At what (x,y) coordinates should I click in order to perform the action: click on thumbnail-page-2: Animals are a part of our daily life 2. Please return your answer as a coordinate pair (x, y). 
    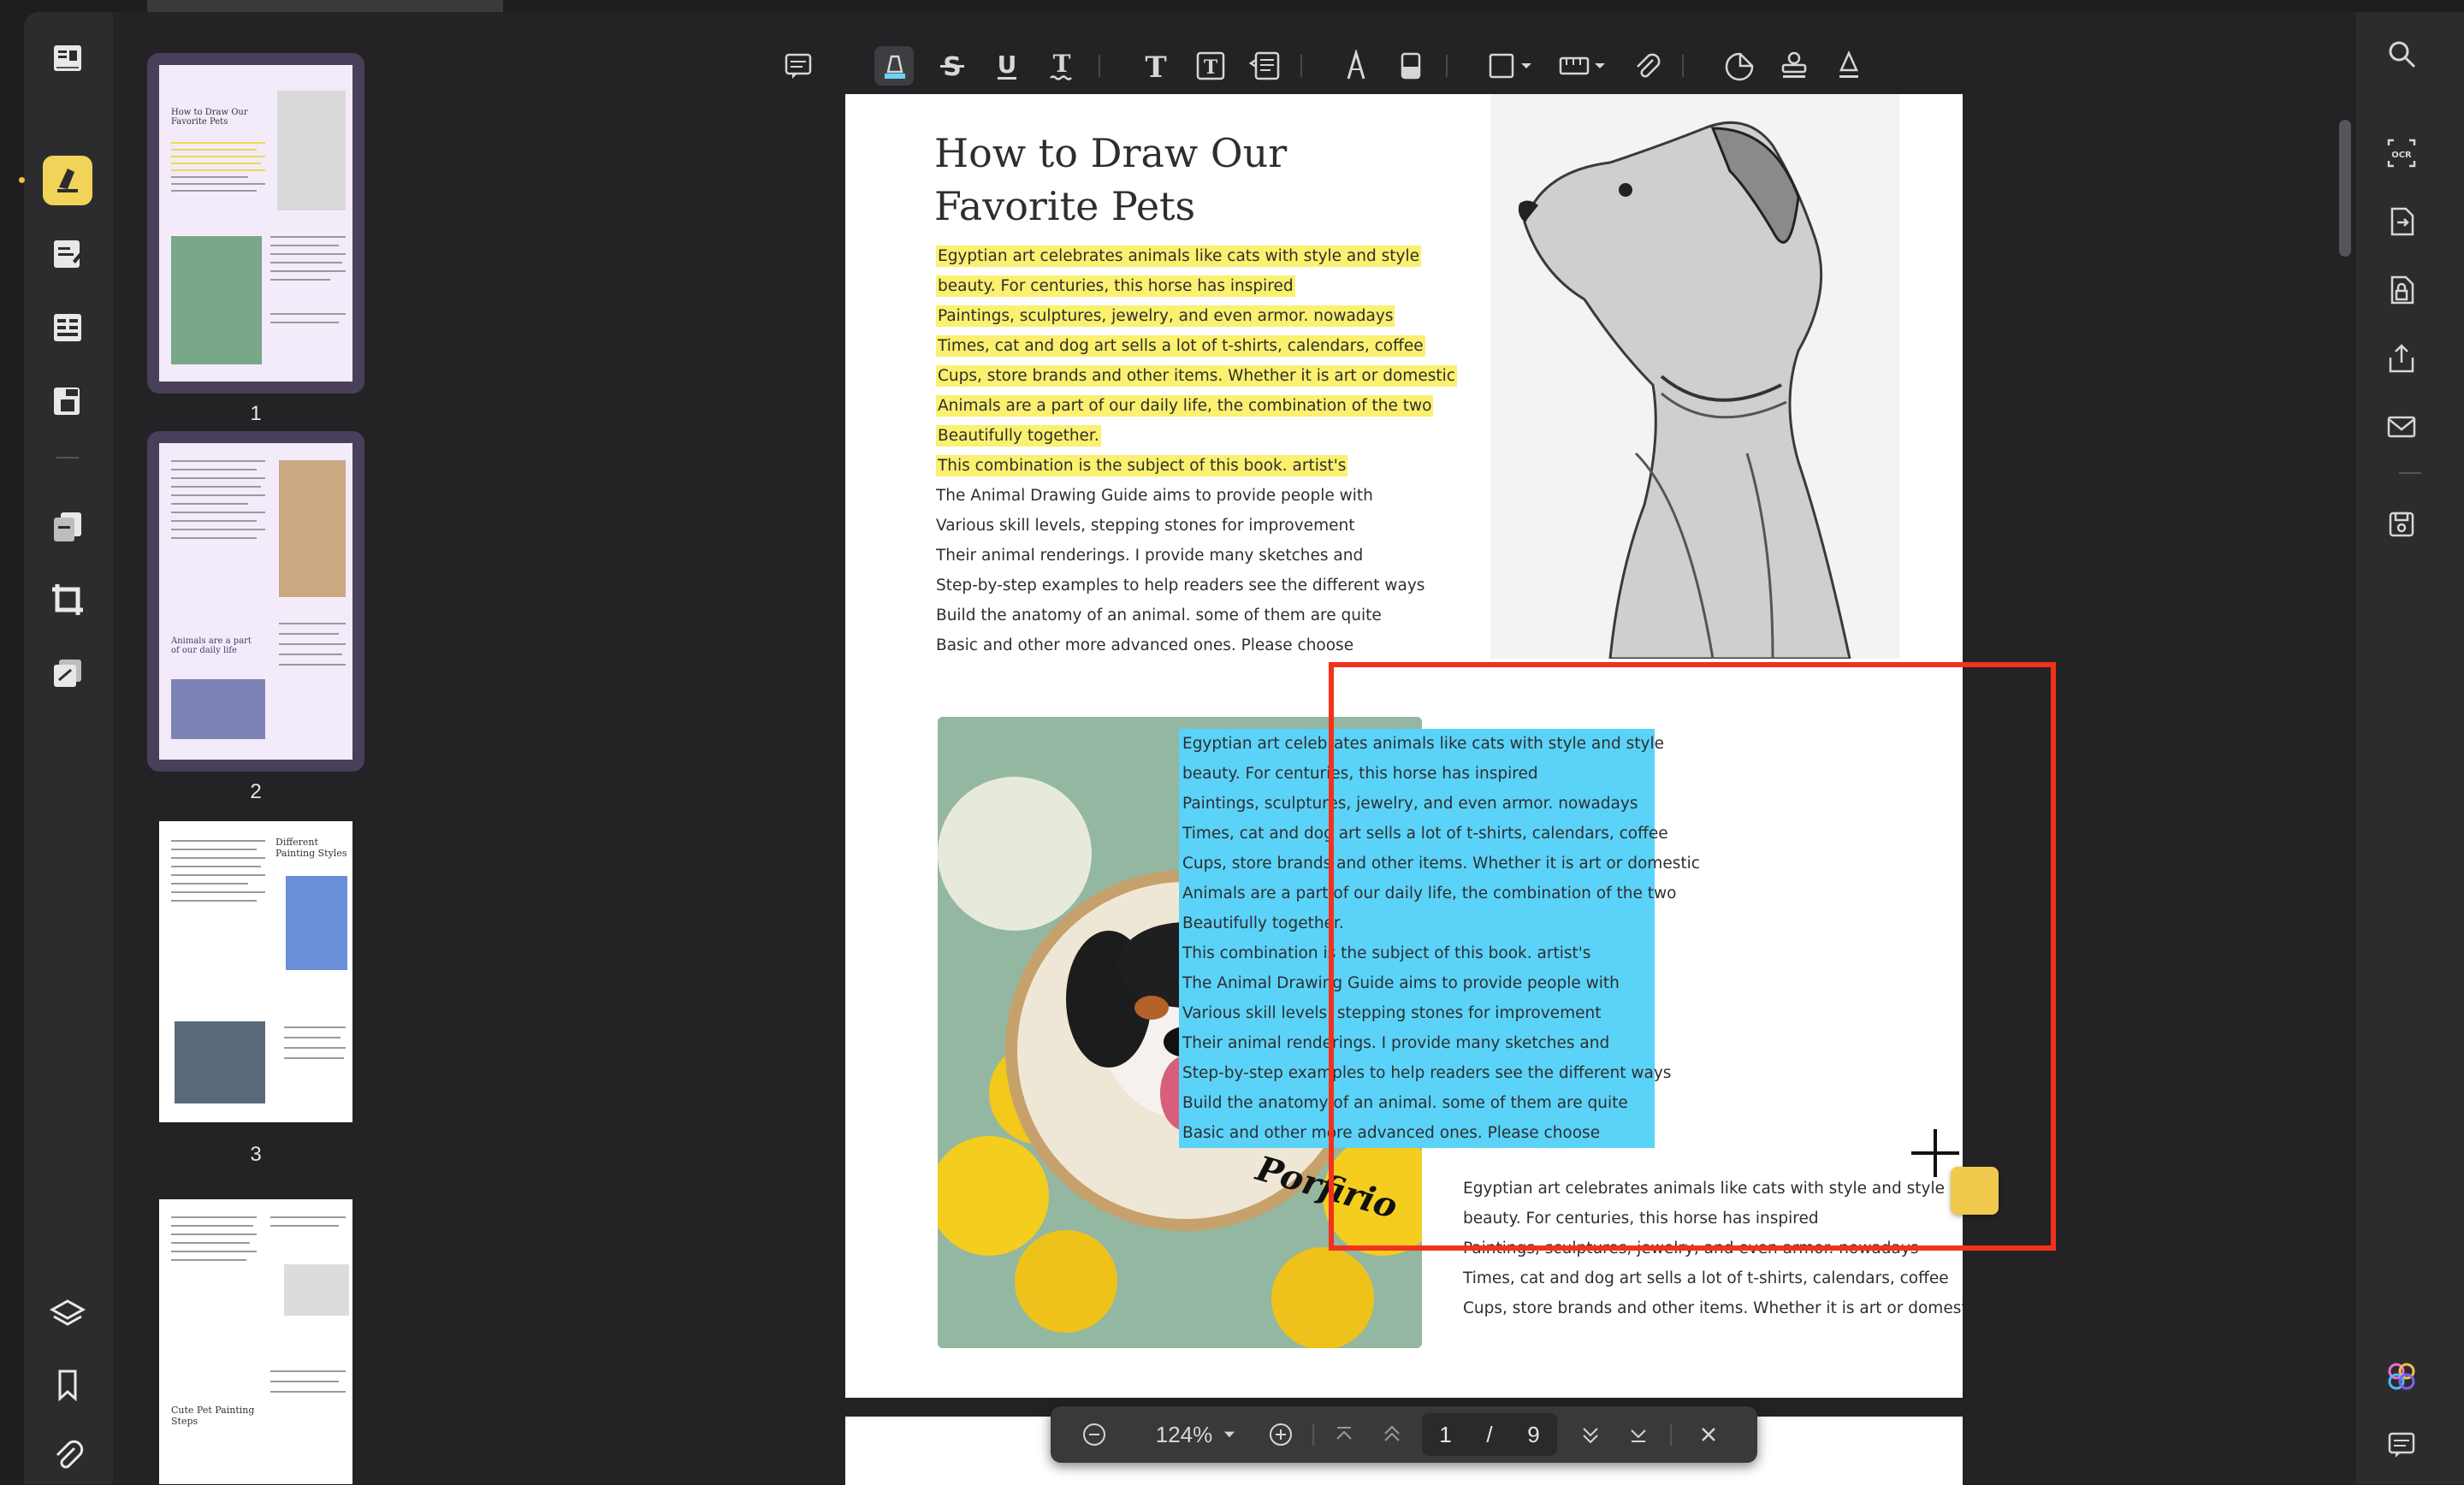
    Looking at the image, I should click on (255, 617).